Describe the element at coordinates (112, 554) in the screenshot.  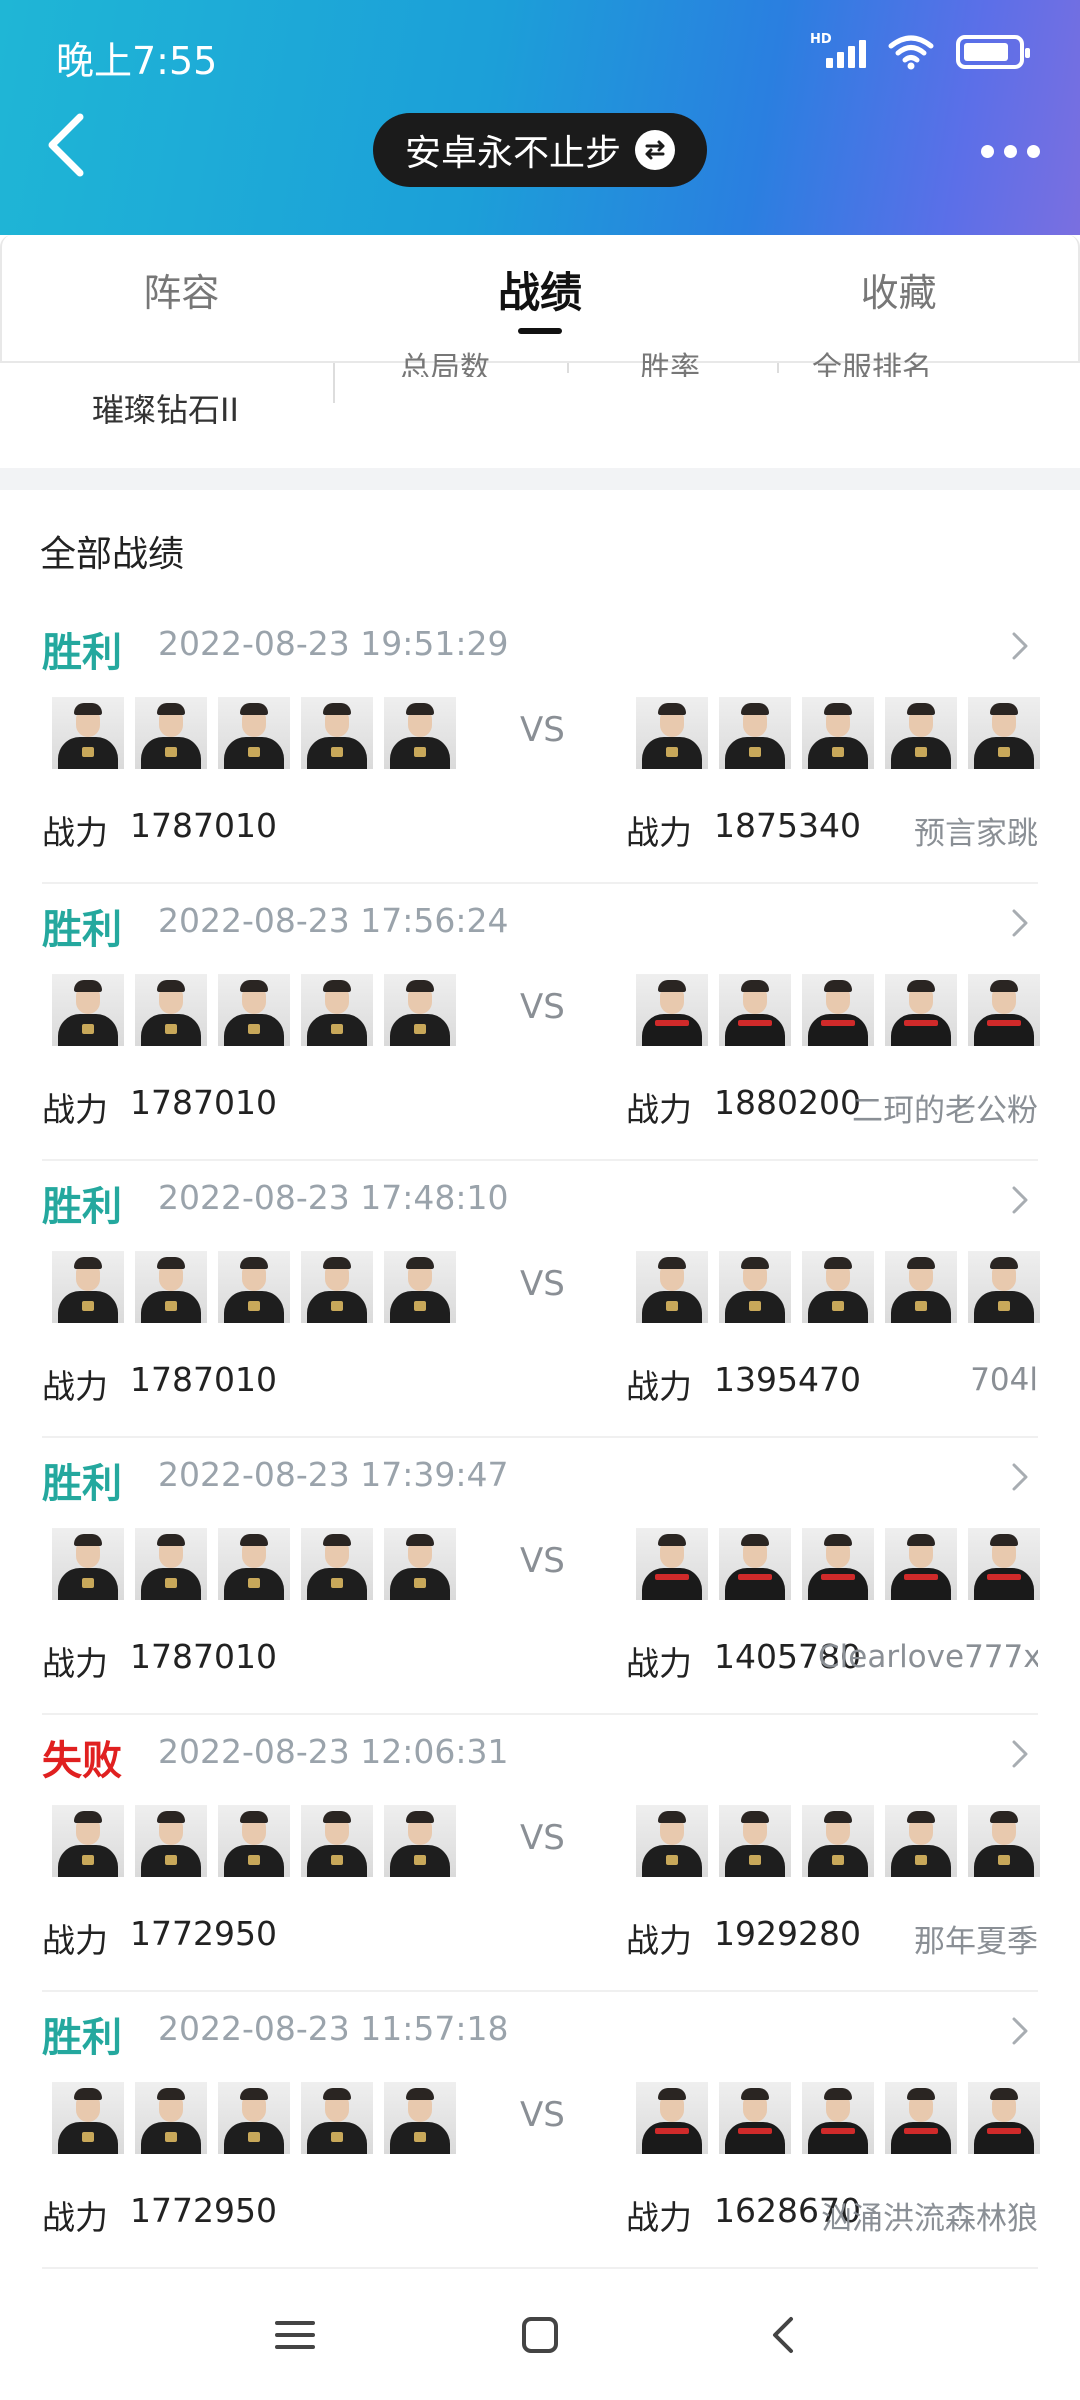
I see `section-title: 全部战绩` at that location.